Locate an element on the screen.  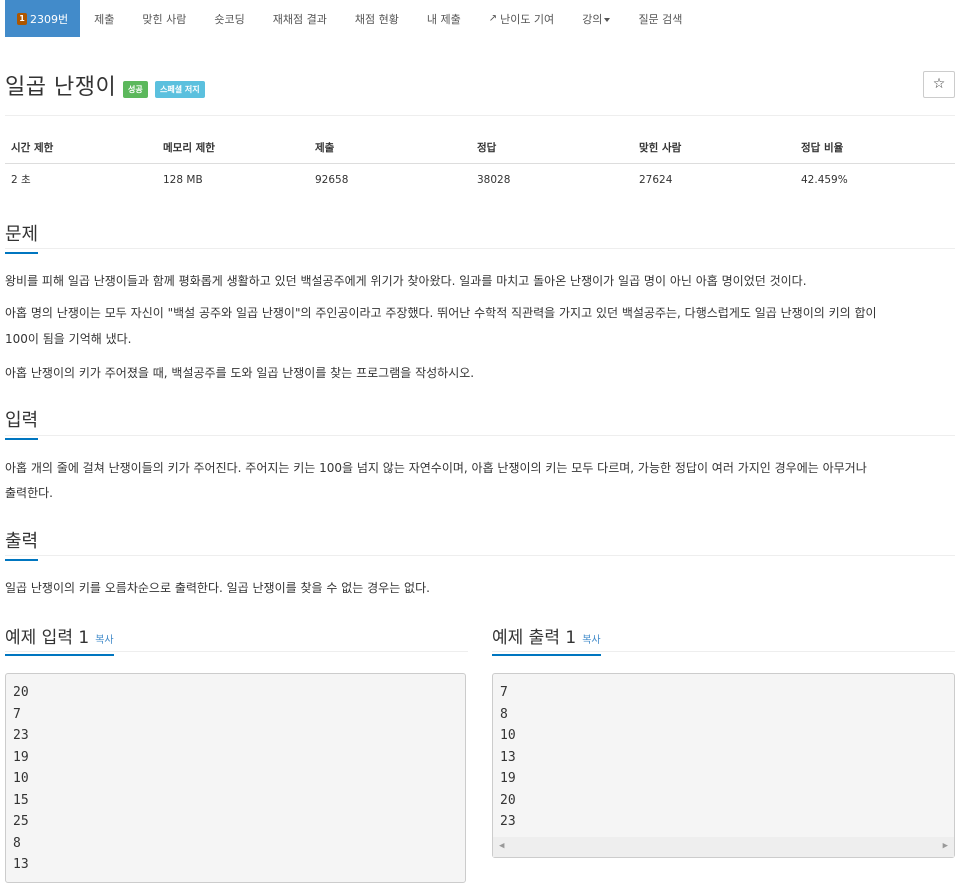
value-submissions: 92658 is located at coordinates (332, 179).